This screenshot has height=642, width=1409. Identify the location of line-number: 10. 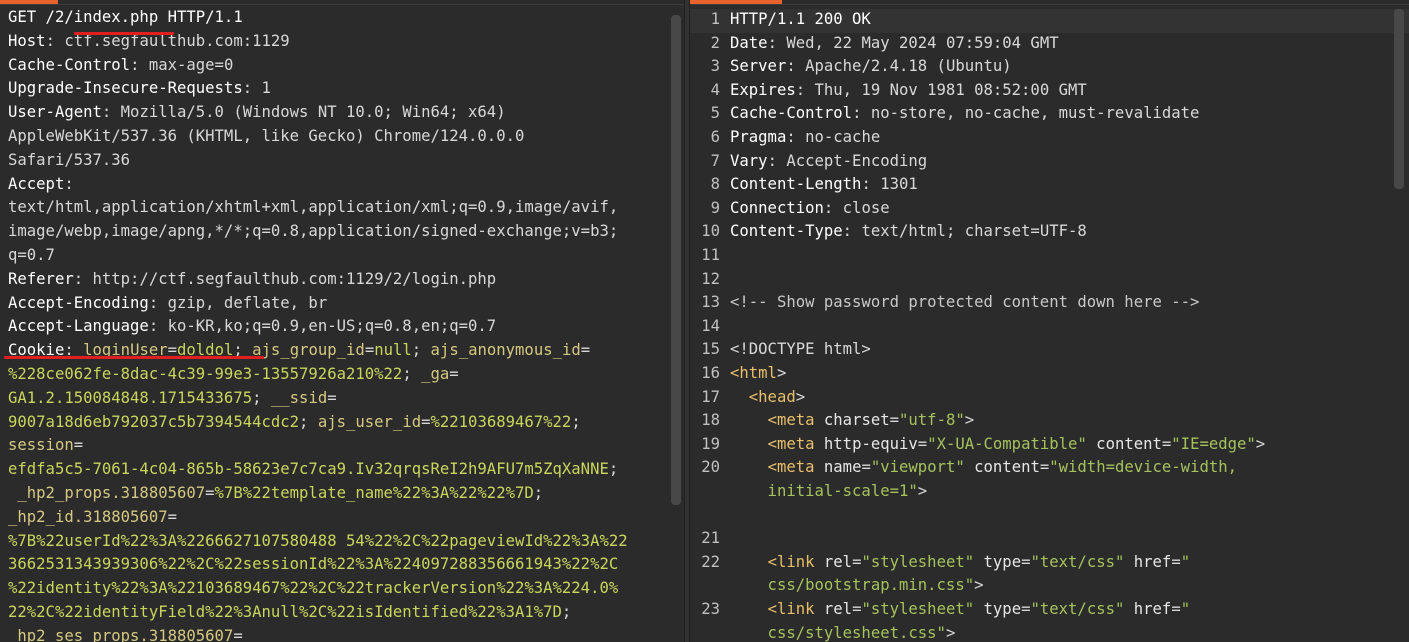
(710, 231).